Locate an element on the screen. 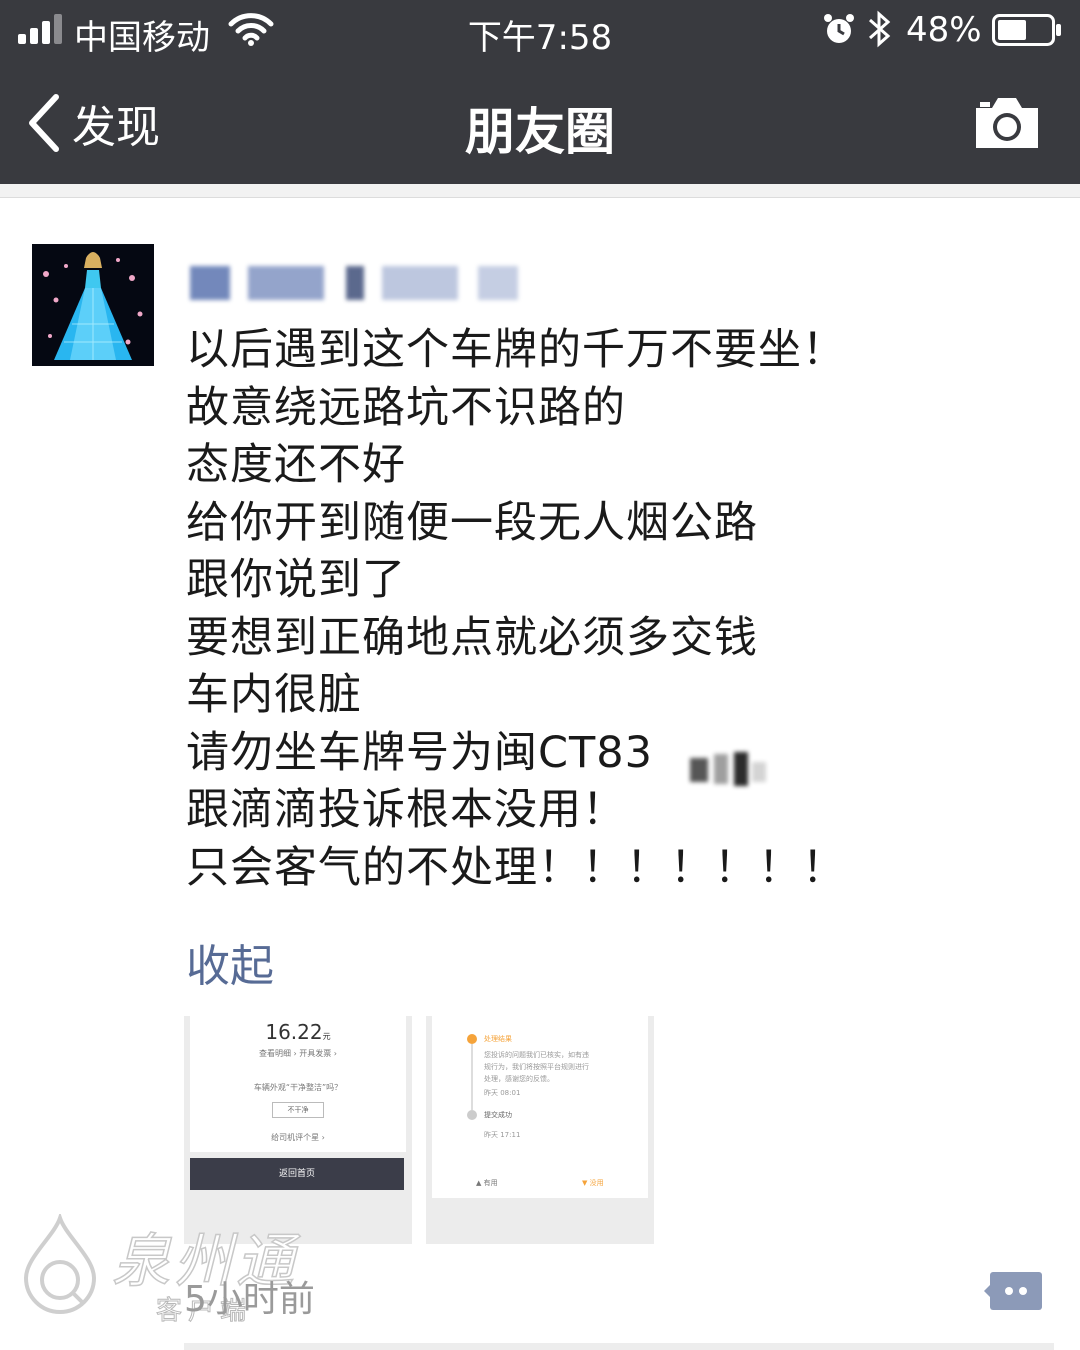 Image resolution: width=1080 pixels, height=1350 pixels. rate-driver-link: 给司机评个星 › is located at coordinates (298, 1137).